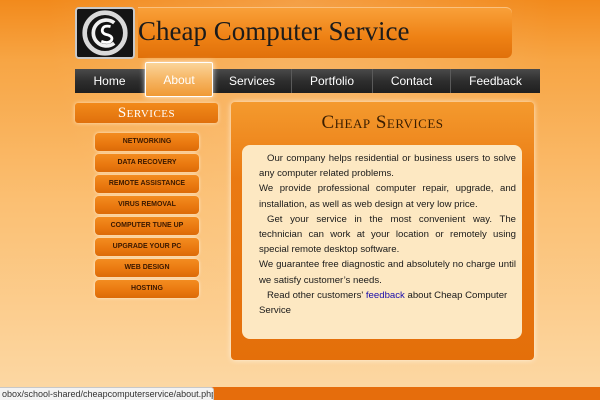  I want to click on sidebar-title: Services, so click(146, 113).